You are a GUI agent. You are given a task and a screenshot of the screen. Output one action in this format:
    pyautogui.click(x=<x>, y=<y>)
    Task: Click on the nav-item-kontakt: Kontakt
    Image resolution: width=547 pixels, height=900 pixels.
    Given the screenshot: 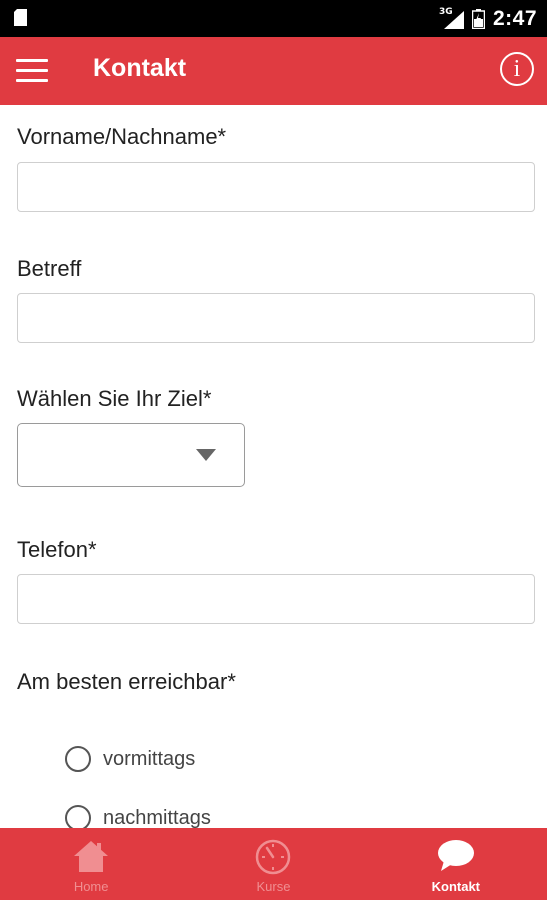 What is the action you would take?
    pyautogui.click(x=456, y=864)
    